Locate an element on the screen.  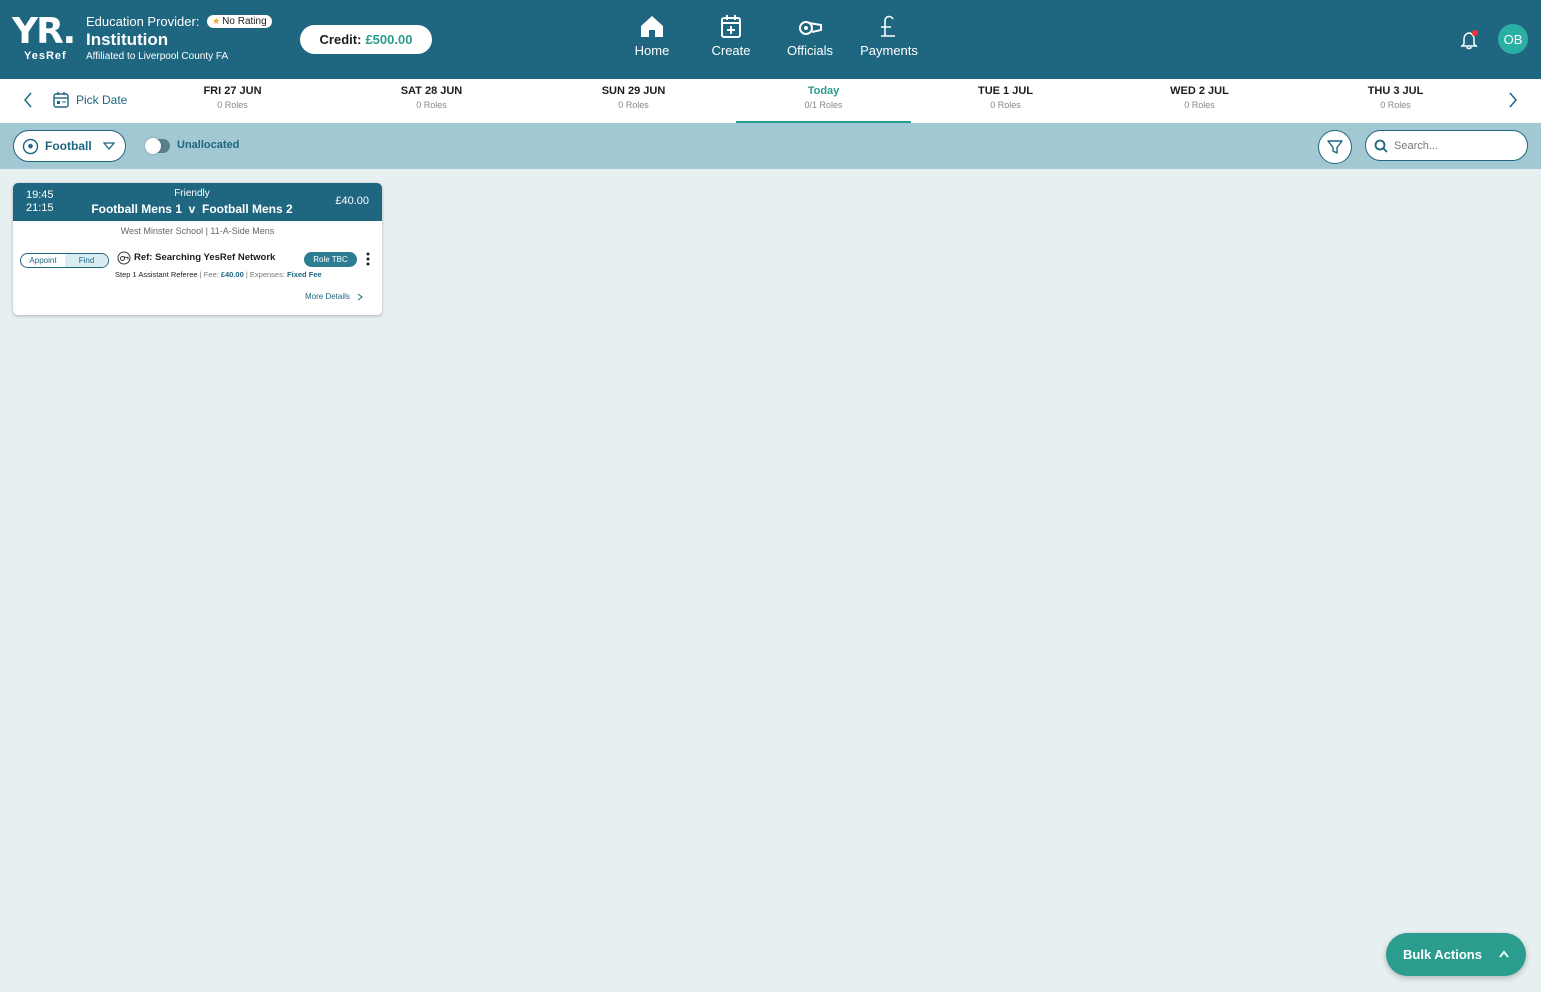
sport-select: Football is located at coordinates (69, 146).